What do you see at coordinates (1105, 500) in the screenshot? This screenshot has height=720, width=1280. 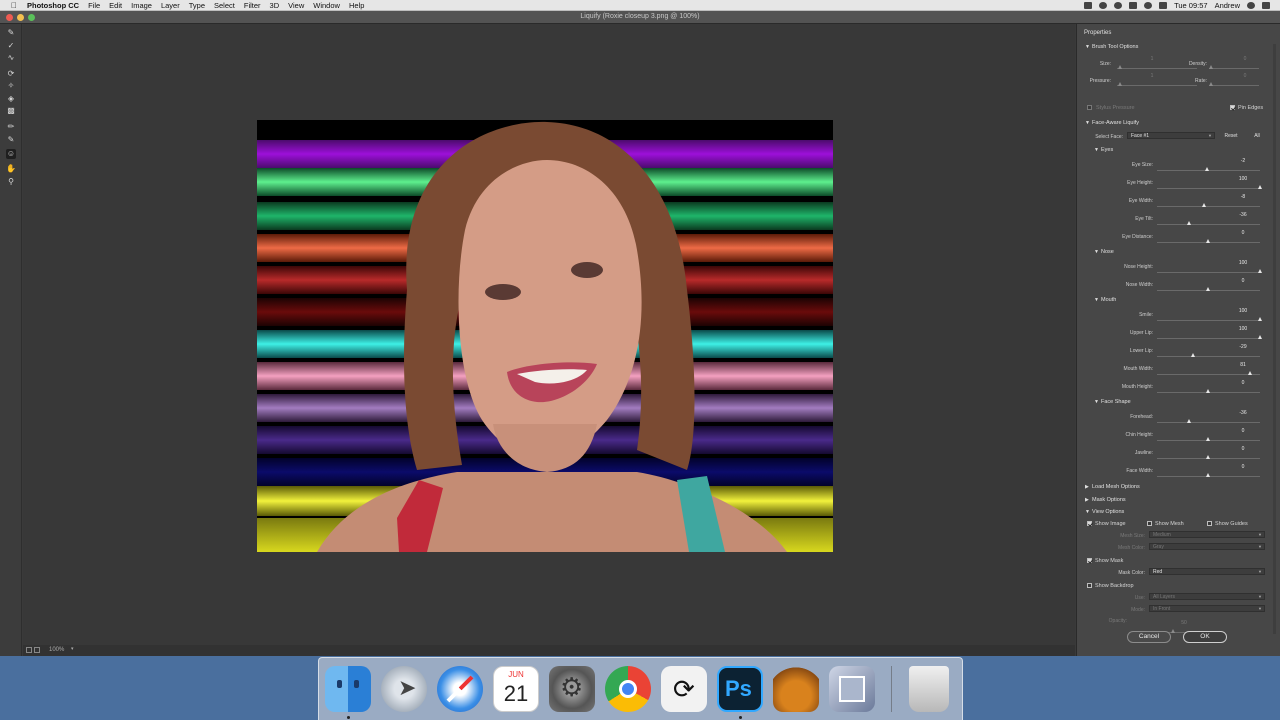 I see `section-mask-options: ▶ Mask Options` at bounding box center [1105, 500].